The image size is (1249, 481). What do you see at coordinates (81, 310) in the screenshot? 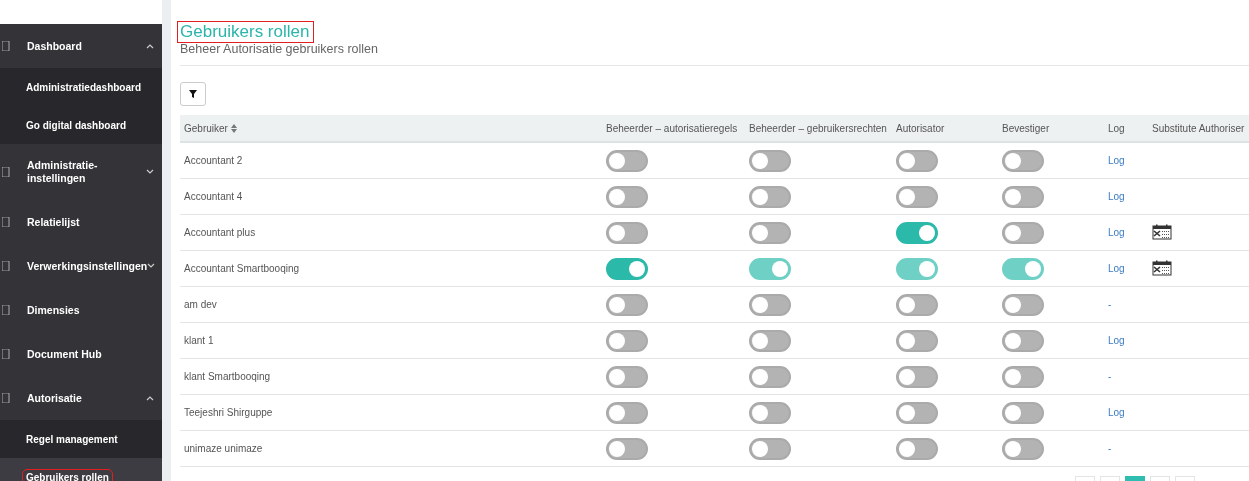
I see `sidebar-item: Dimensies` at bounding box center [81, 310].